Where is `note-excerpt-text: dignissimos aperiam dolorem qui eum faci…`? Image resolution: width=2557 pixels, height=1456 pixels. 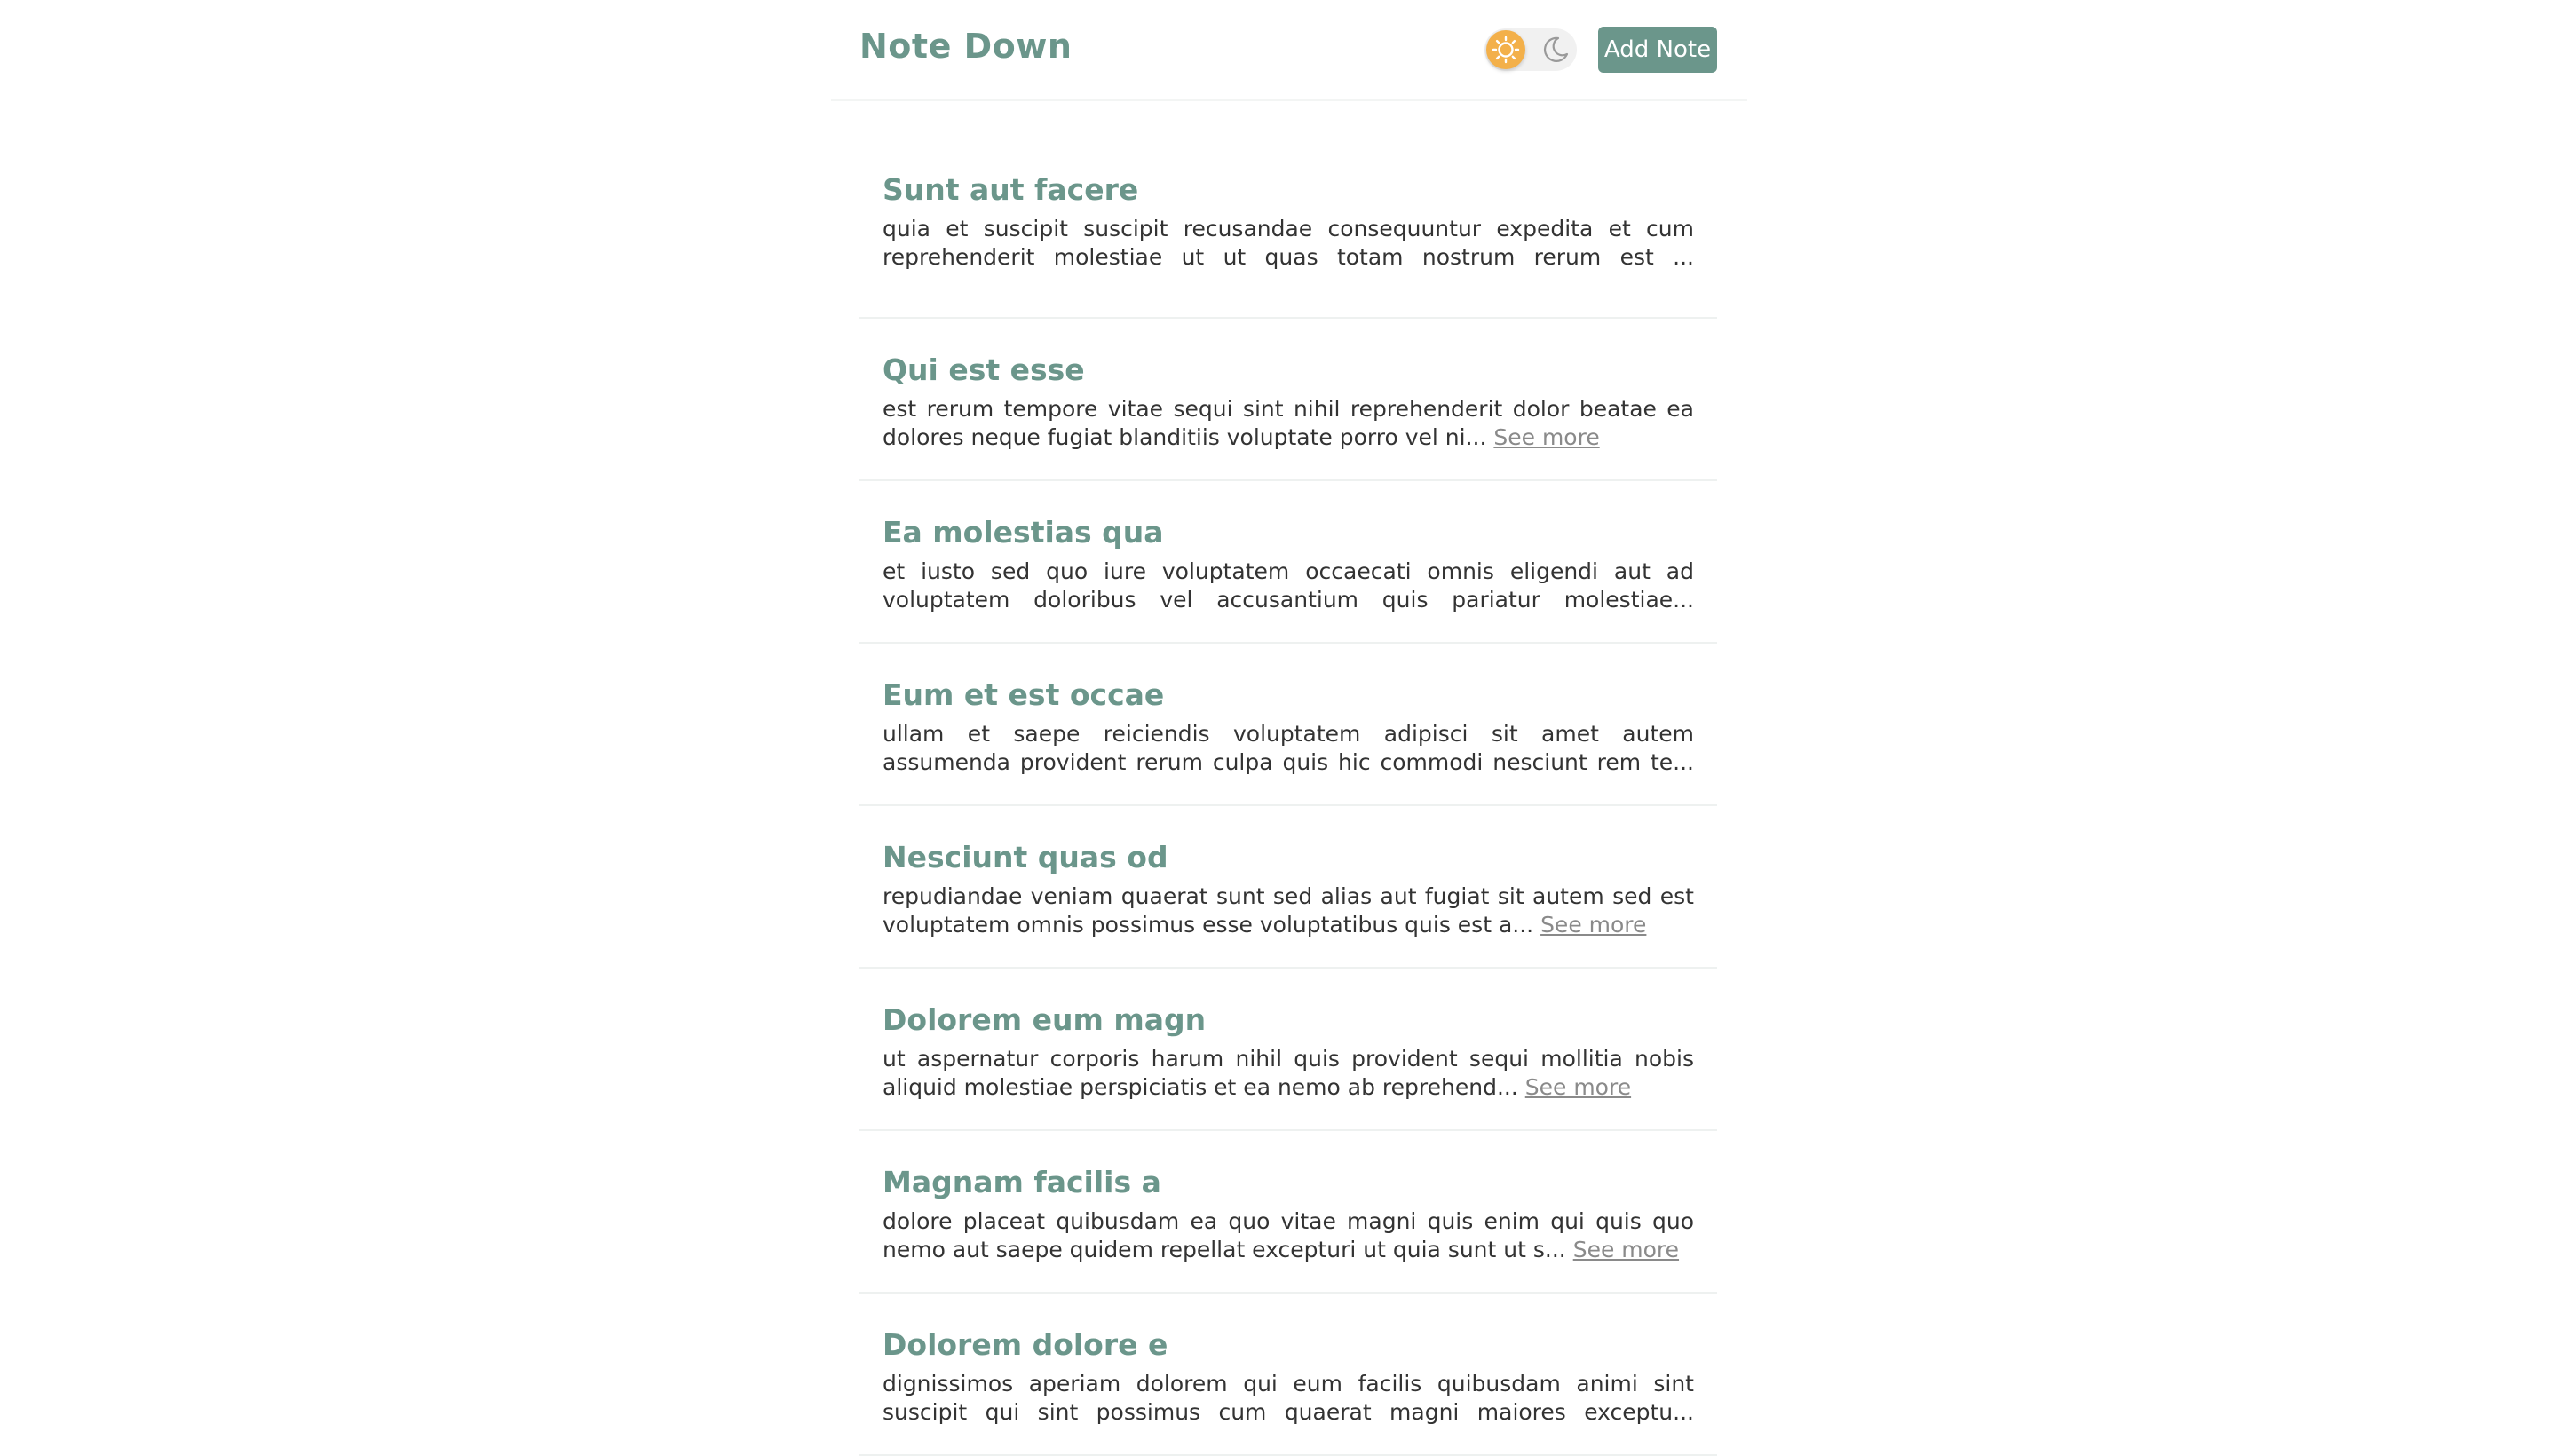
note-excerpt-text: dignissimos aperiam dolorem qui eum faci… is located at coordinates (1288, 1398).